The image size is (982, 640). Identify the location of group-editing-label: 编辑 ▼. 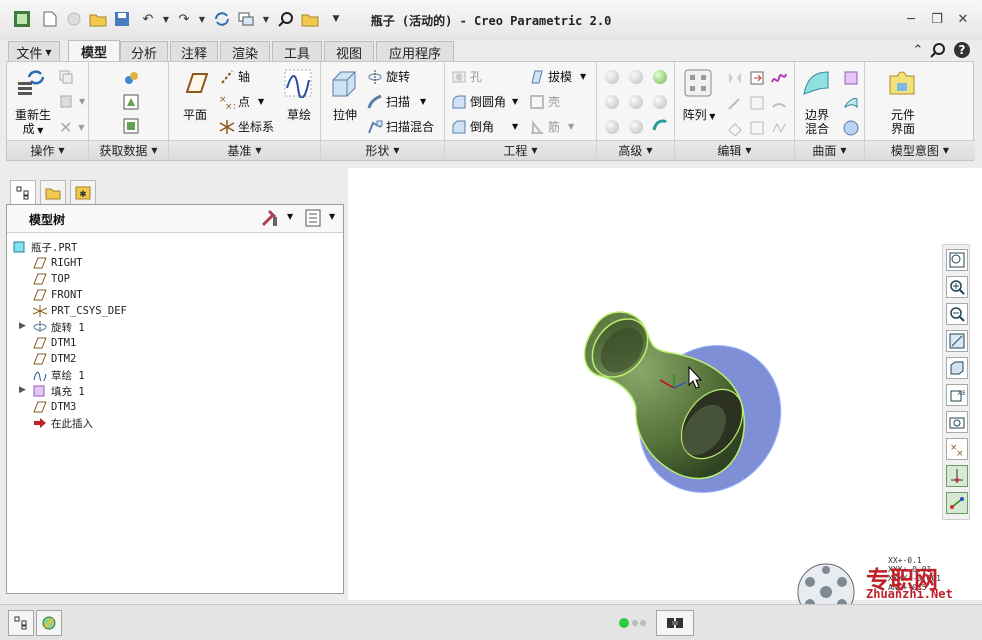
(734, 150).